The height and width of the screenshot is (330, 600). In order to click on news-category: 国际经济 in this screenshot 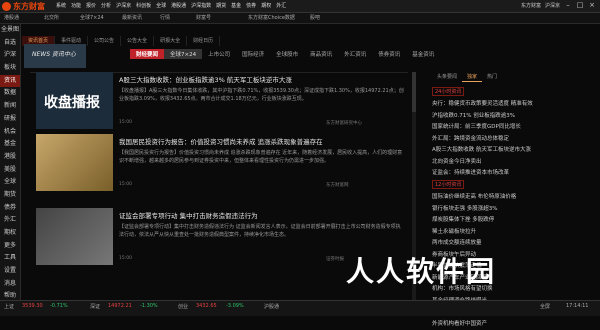, I will do `click(253, 54)`.